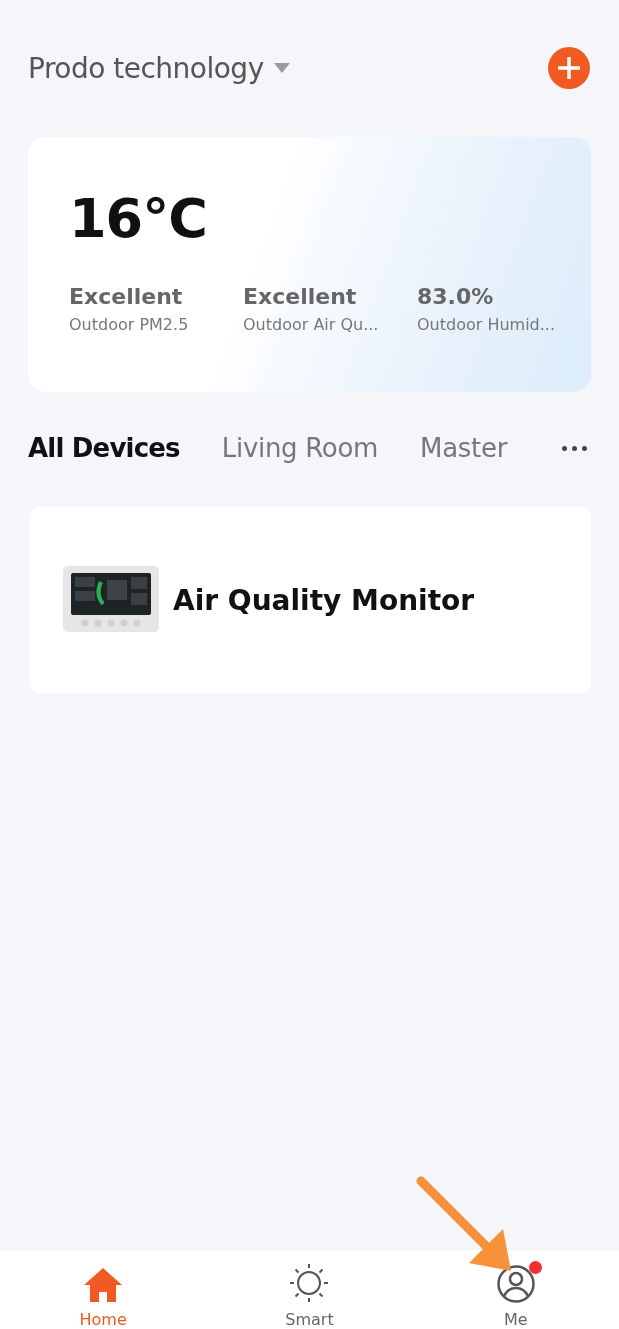 The image size is (619, 1329). What do you see at coordinates (138, 218) in the screenshot?
I see `temperature: 16°C` at bounding box center [138, 218].